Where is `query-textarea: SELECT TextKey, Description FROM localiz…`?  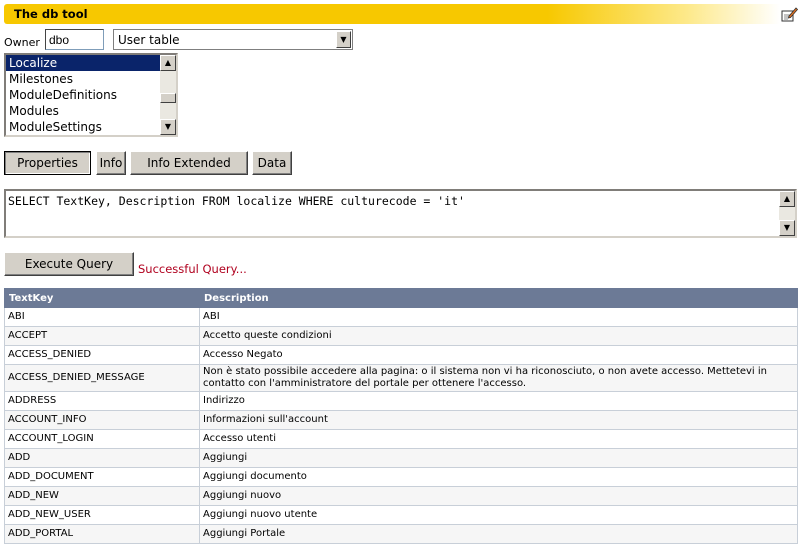 query-textarea: SELECT TextKey, Description FROM localiz… is located at coordinates (400, 213).